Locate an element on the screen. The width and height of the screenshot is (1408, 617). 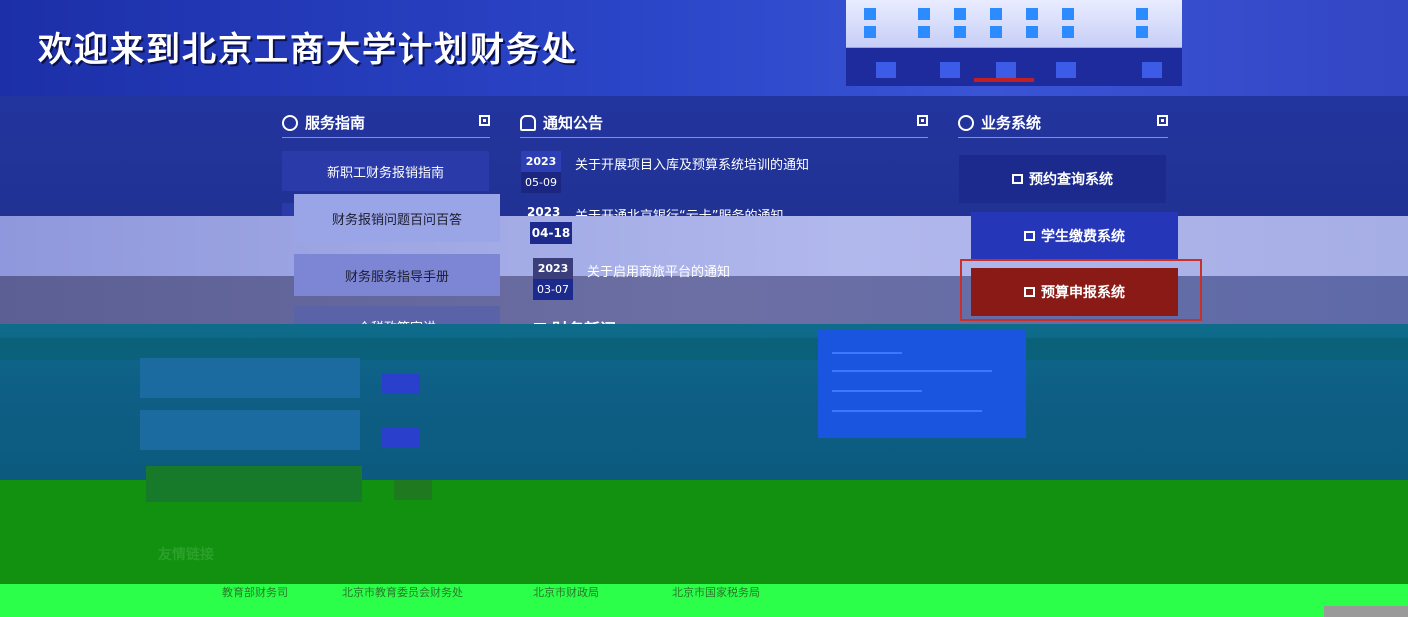
service-item-faq-overlay: 财务报销问题百问百答 is located at coordinates (397, 218).